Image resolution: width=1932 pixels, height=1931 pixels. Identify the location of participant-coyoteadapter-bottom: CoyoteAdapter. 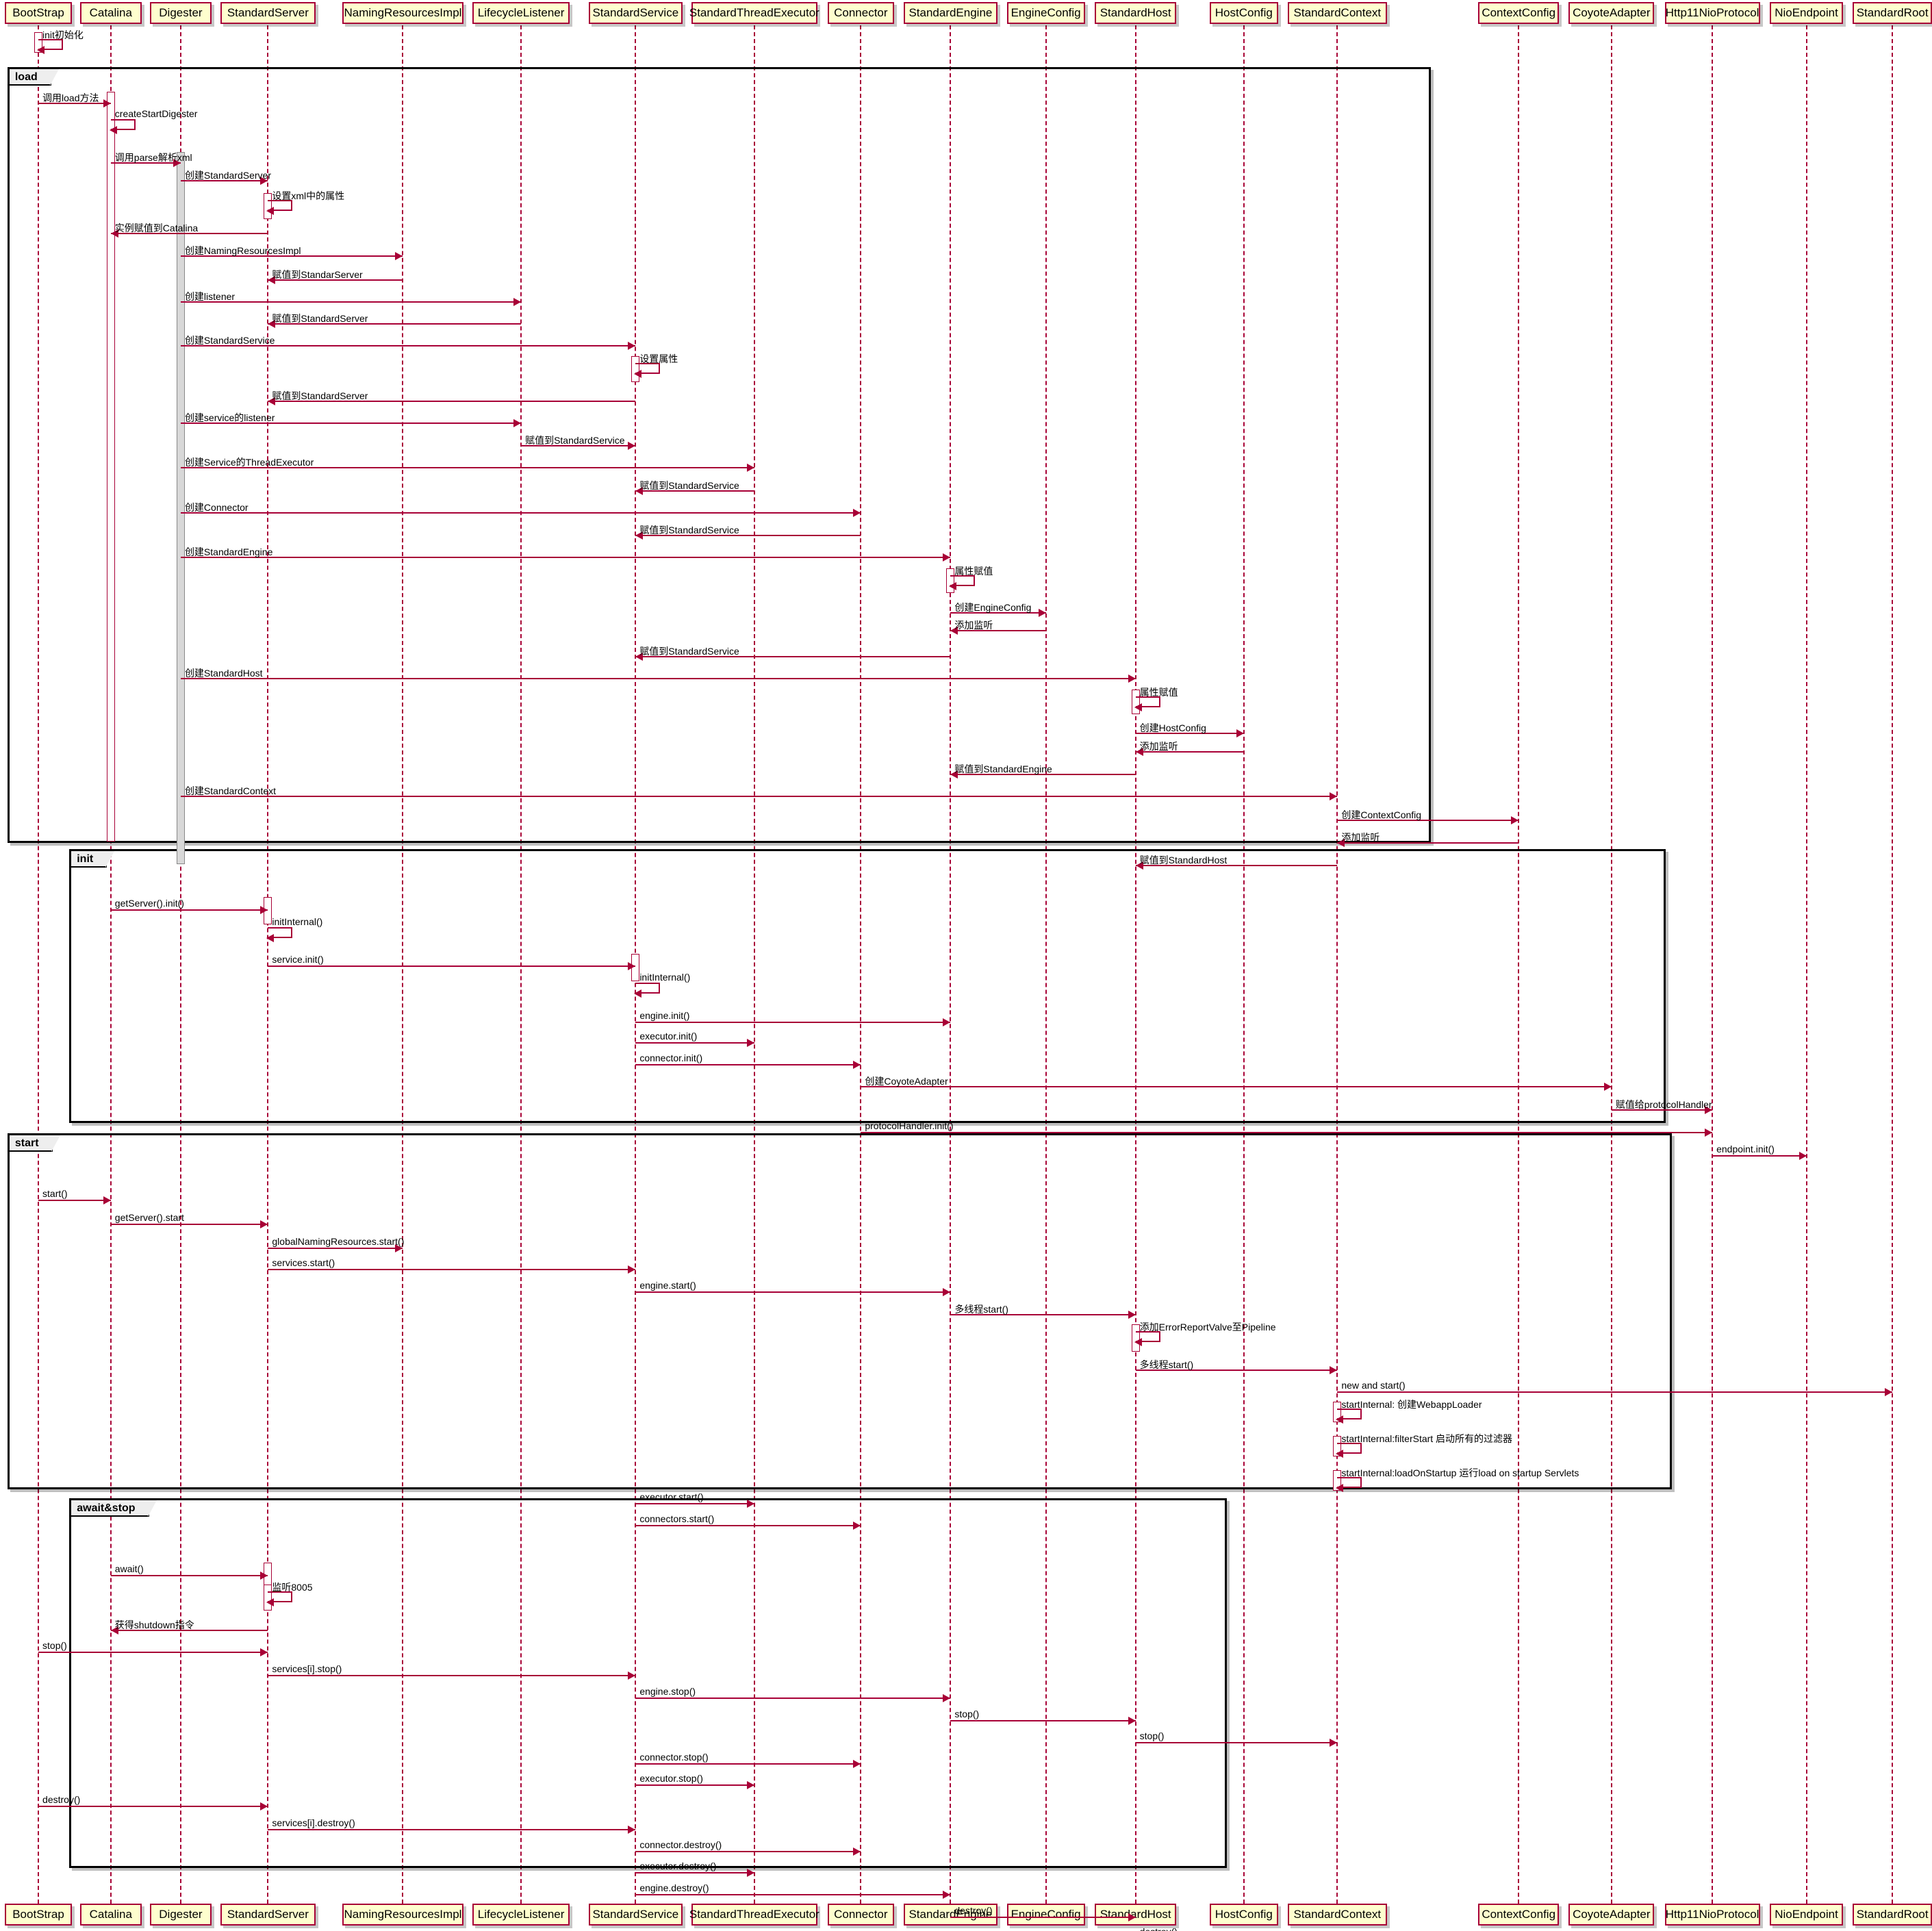
(1612, 1915).